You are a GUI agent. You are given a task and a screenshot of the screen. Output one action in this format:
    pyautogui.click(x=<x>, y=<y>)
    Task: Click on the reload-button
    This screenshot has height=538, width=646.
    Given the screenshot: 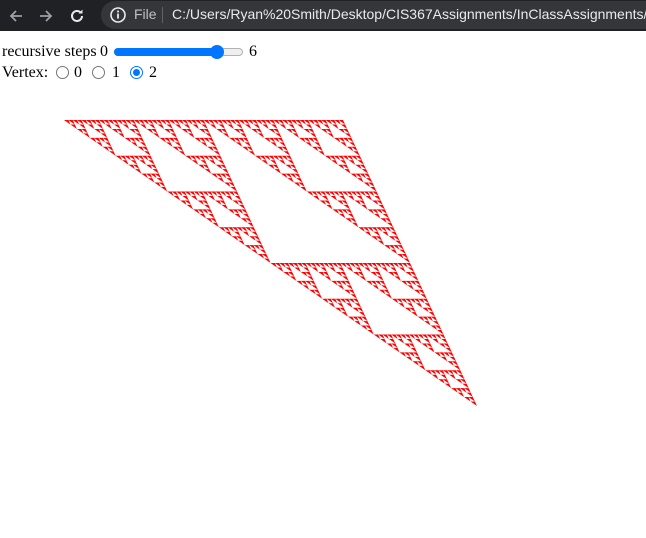 What is the action you would take?
    pyautogui.click(x=77, y=15)
    